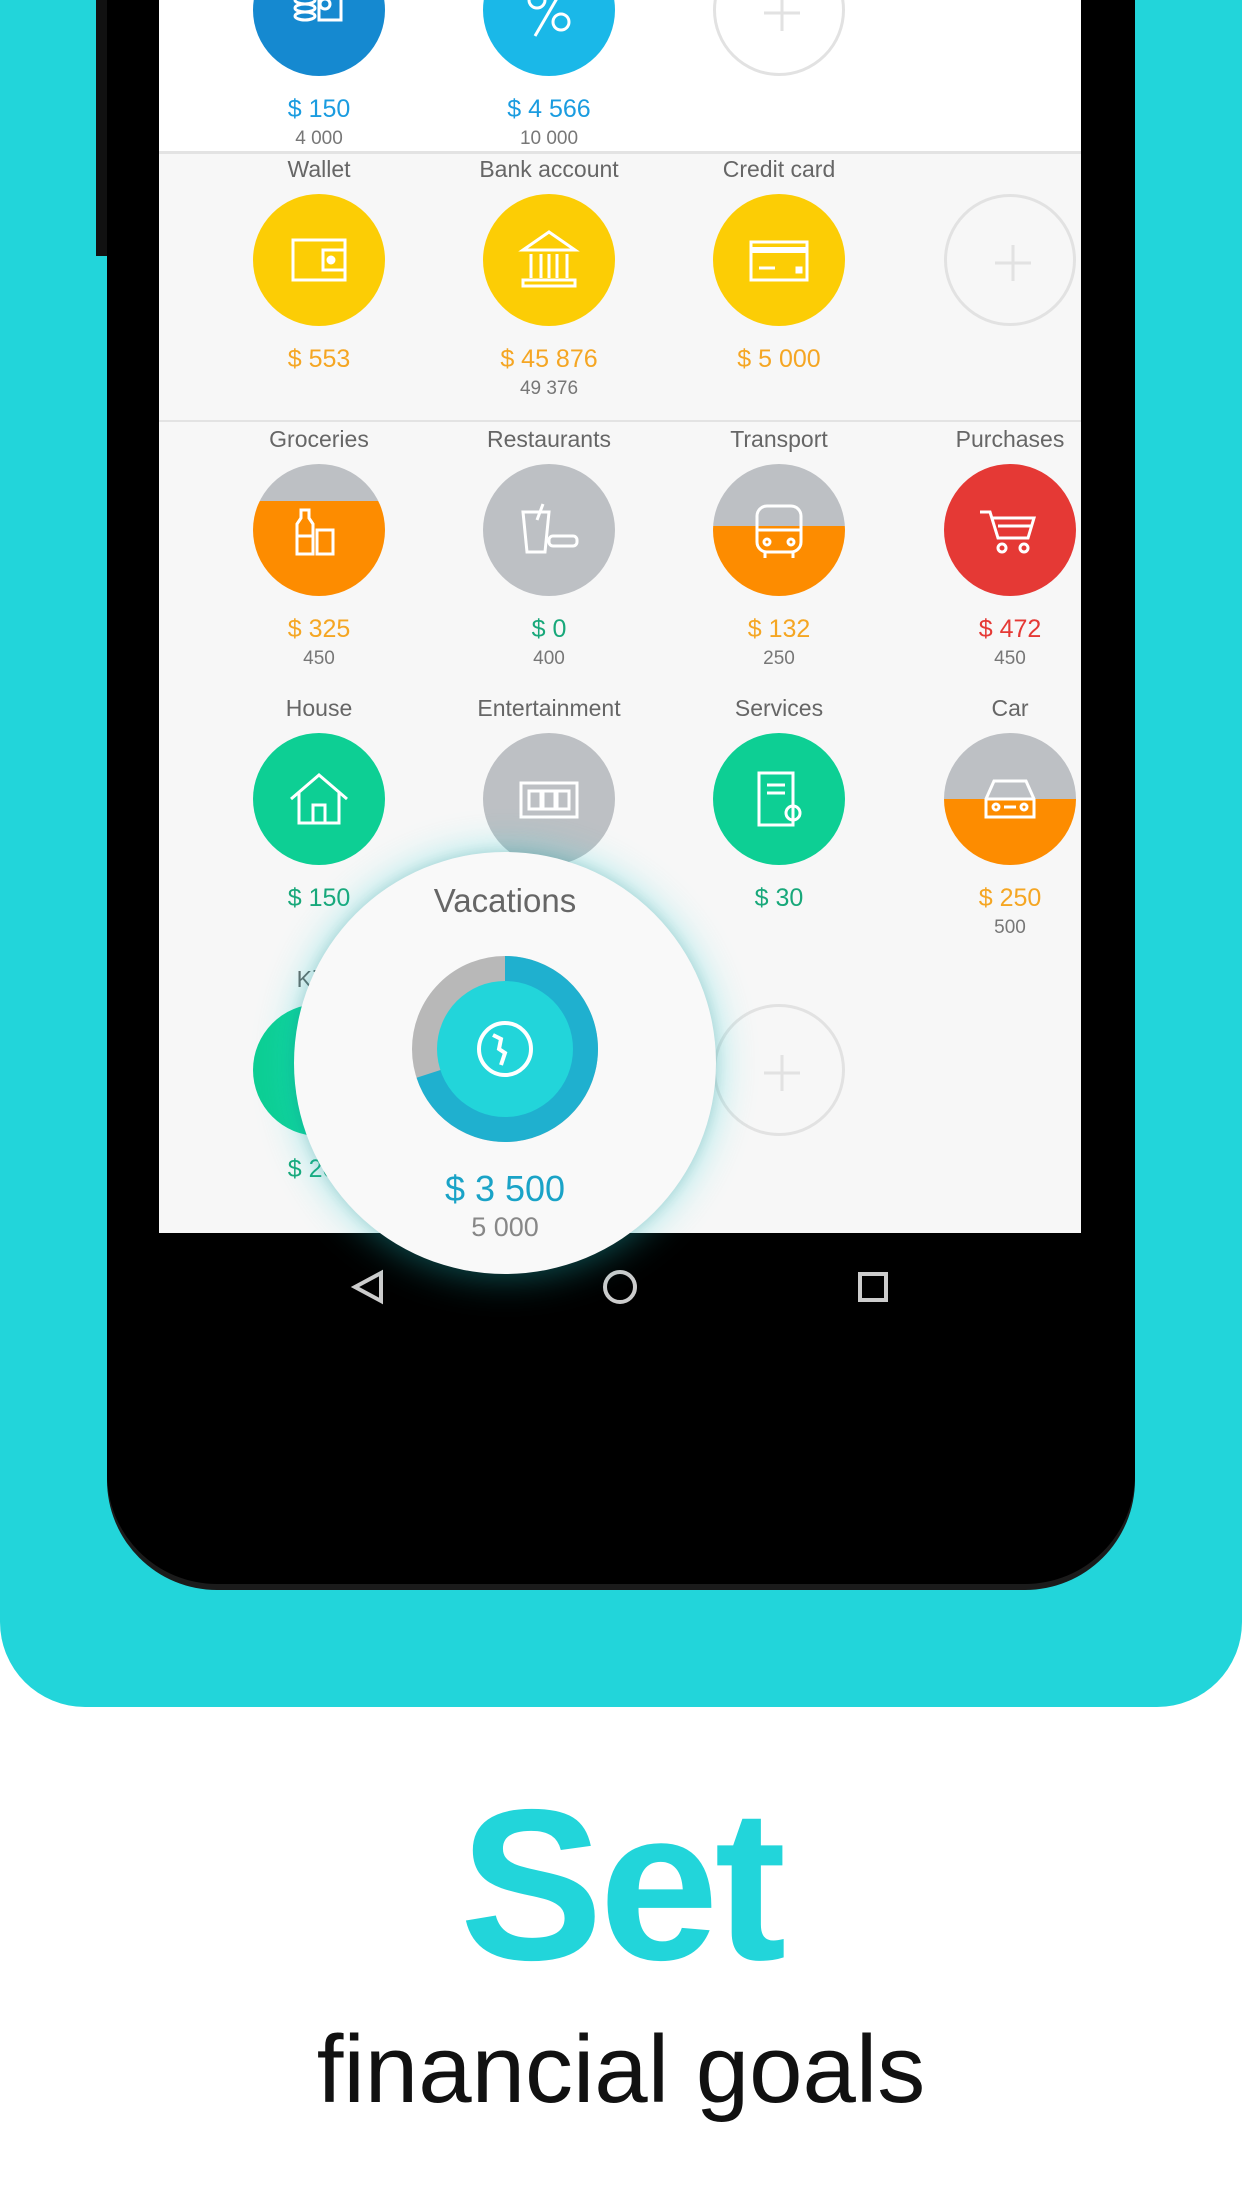 This screenshot has height=2208, width=1242. I want to click on document-icon, so click(779, 799).